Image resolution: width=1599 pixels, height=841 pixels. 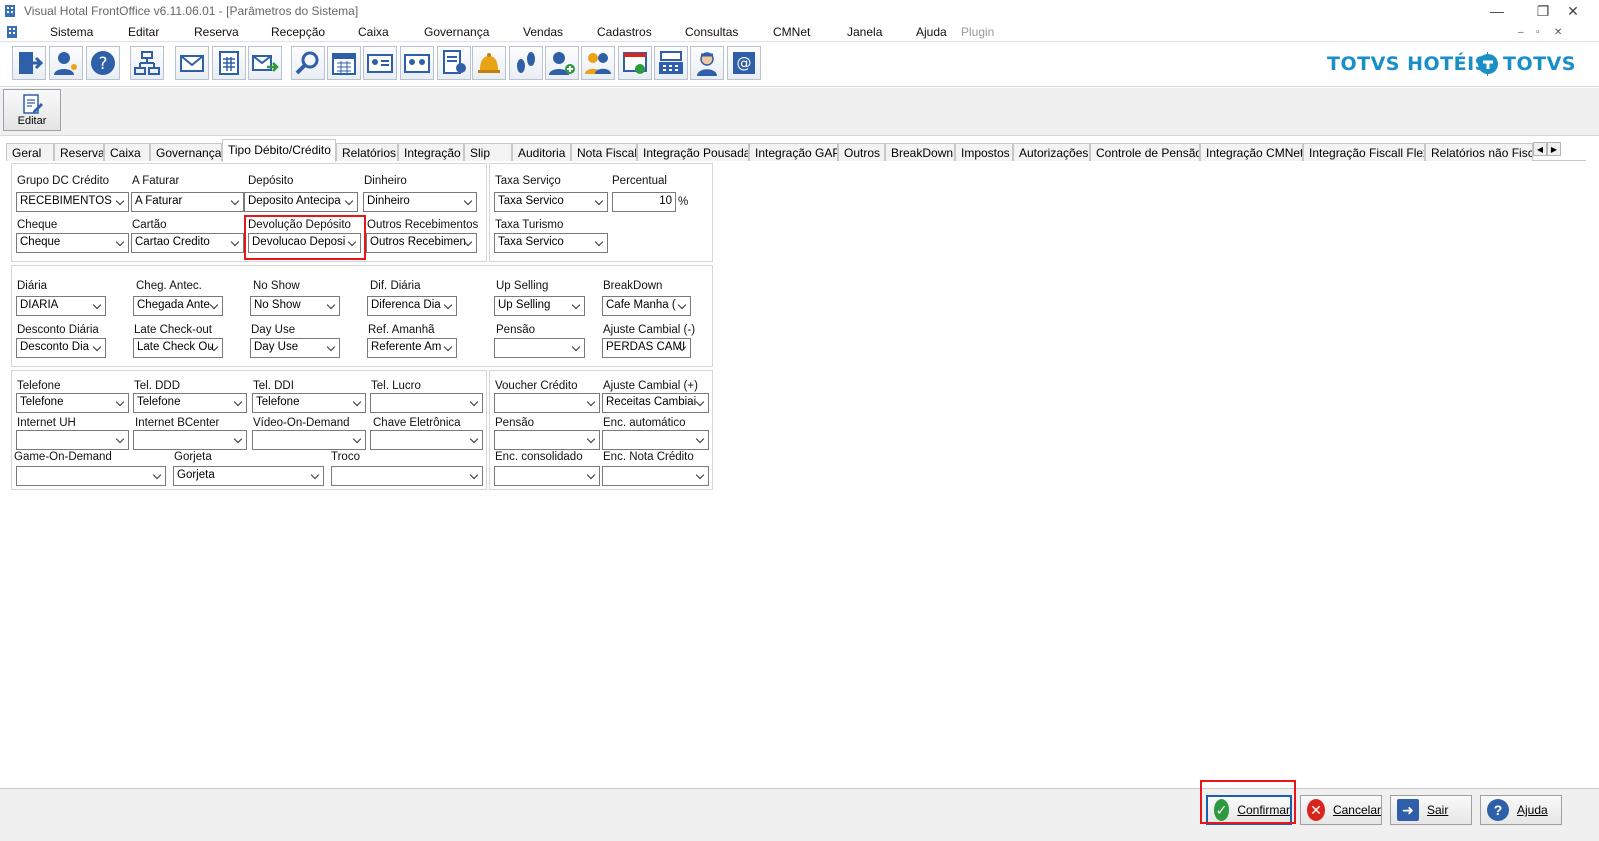 I want to click on tab-integracao-cmnet: Integração CMNet, so click(x=1251, y=152).